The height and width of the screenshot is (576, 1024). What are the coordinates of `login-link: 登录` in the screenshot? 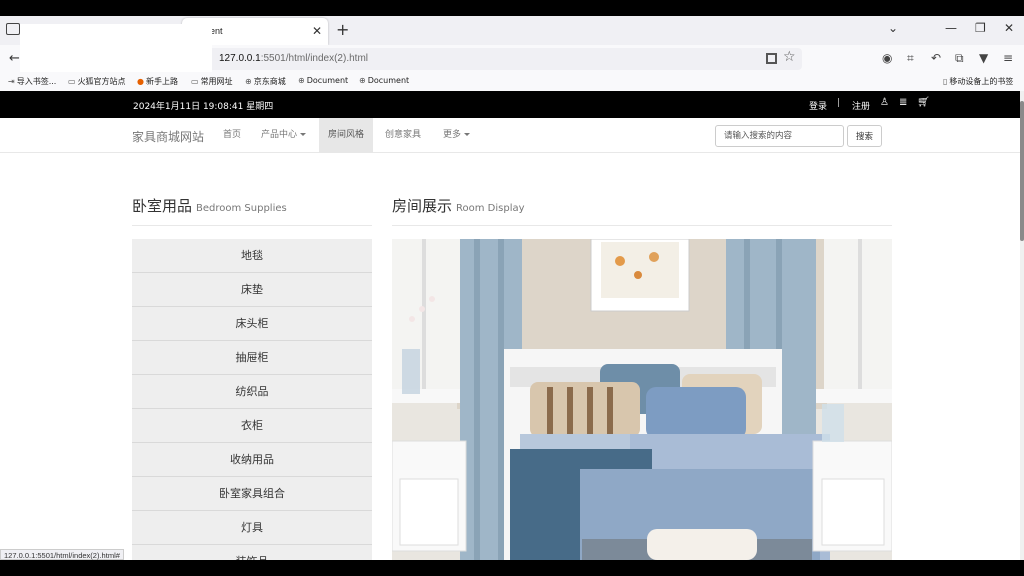 It's located at (818, 105).